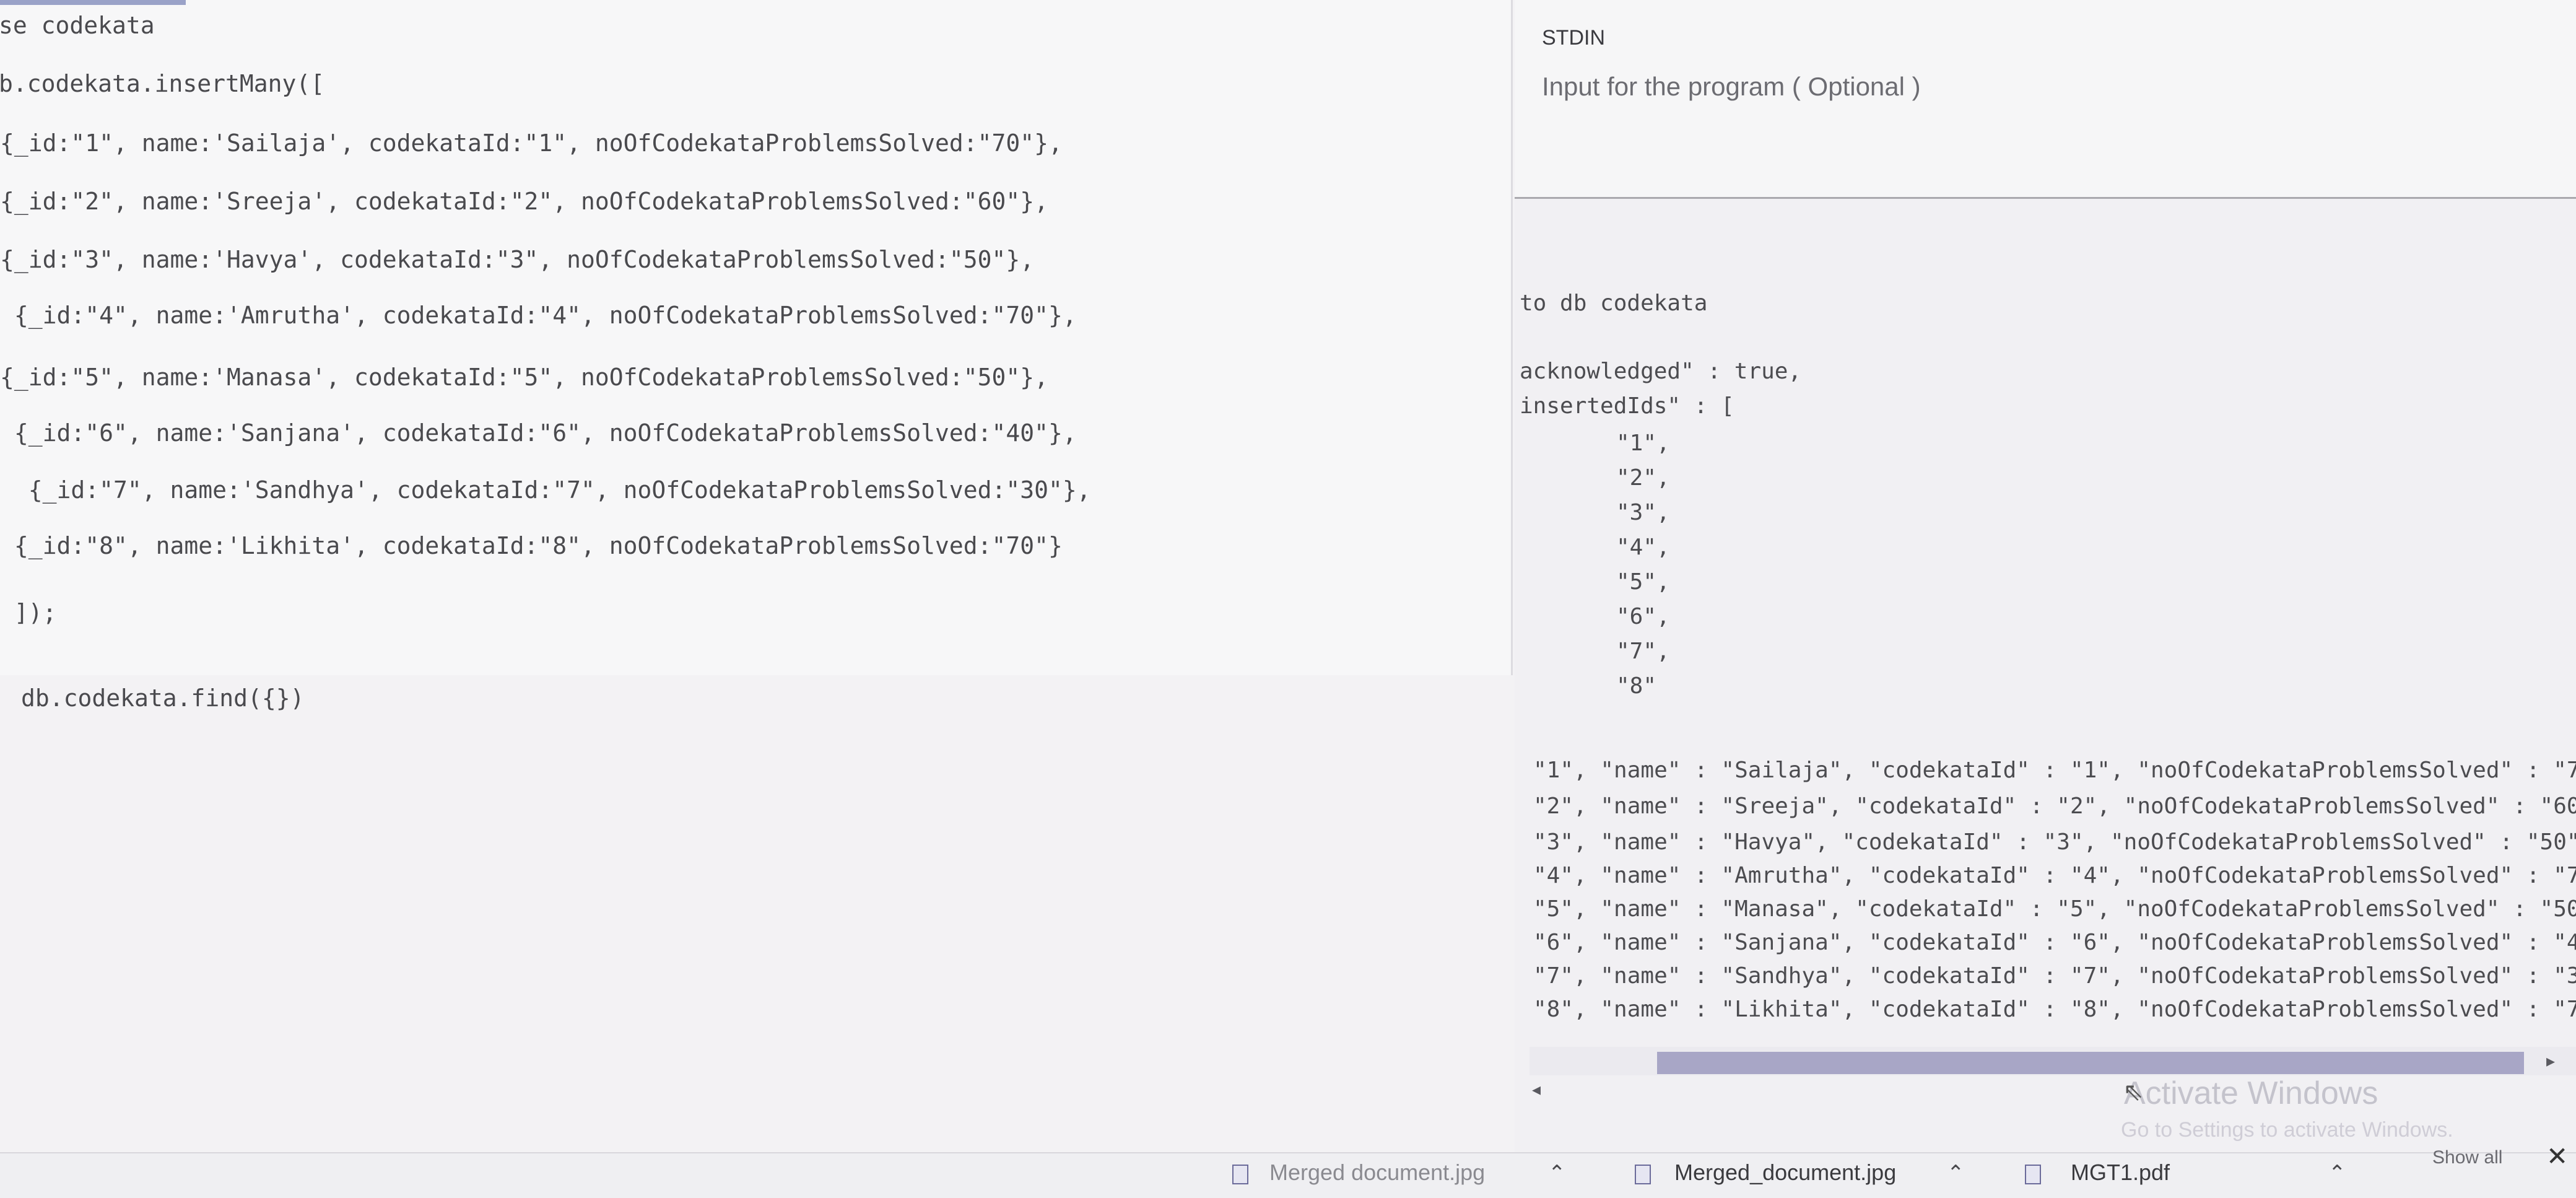  I want to click on scroll-left-icon: ◂, so click(1536, 1089).